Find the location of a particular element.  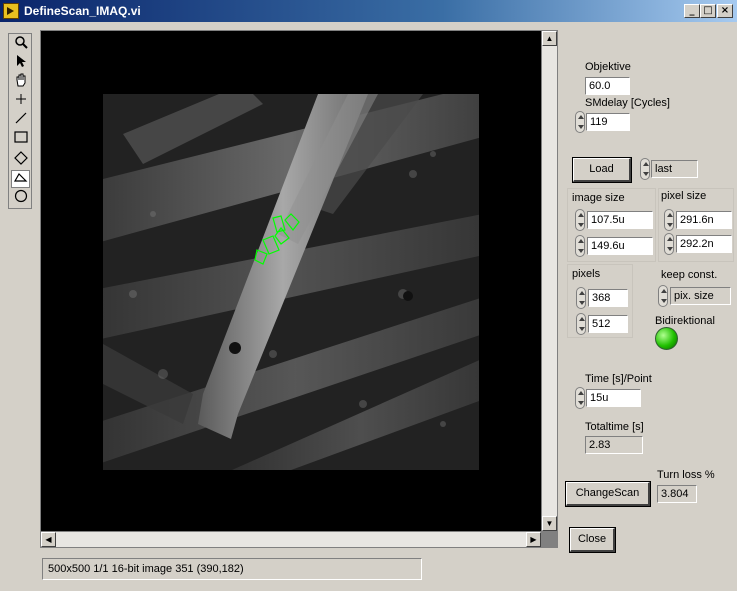

window-title: DefineScan_IMAQ.vi is located at coordinates (82, 11).